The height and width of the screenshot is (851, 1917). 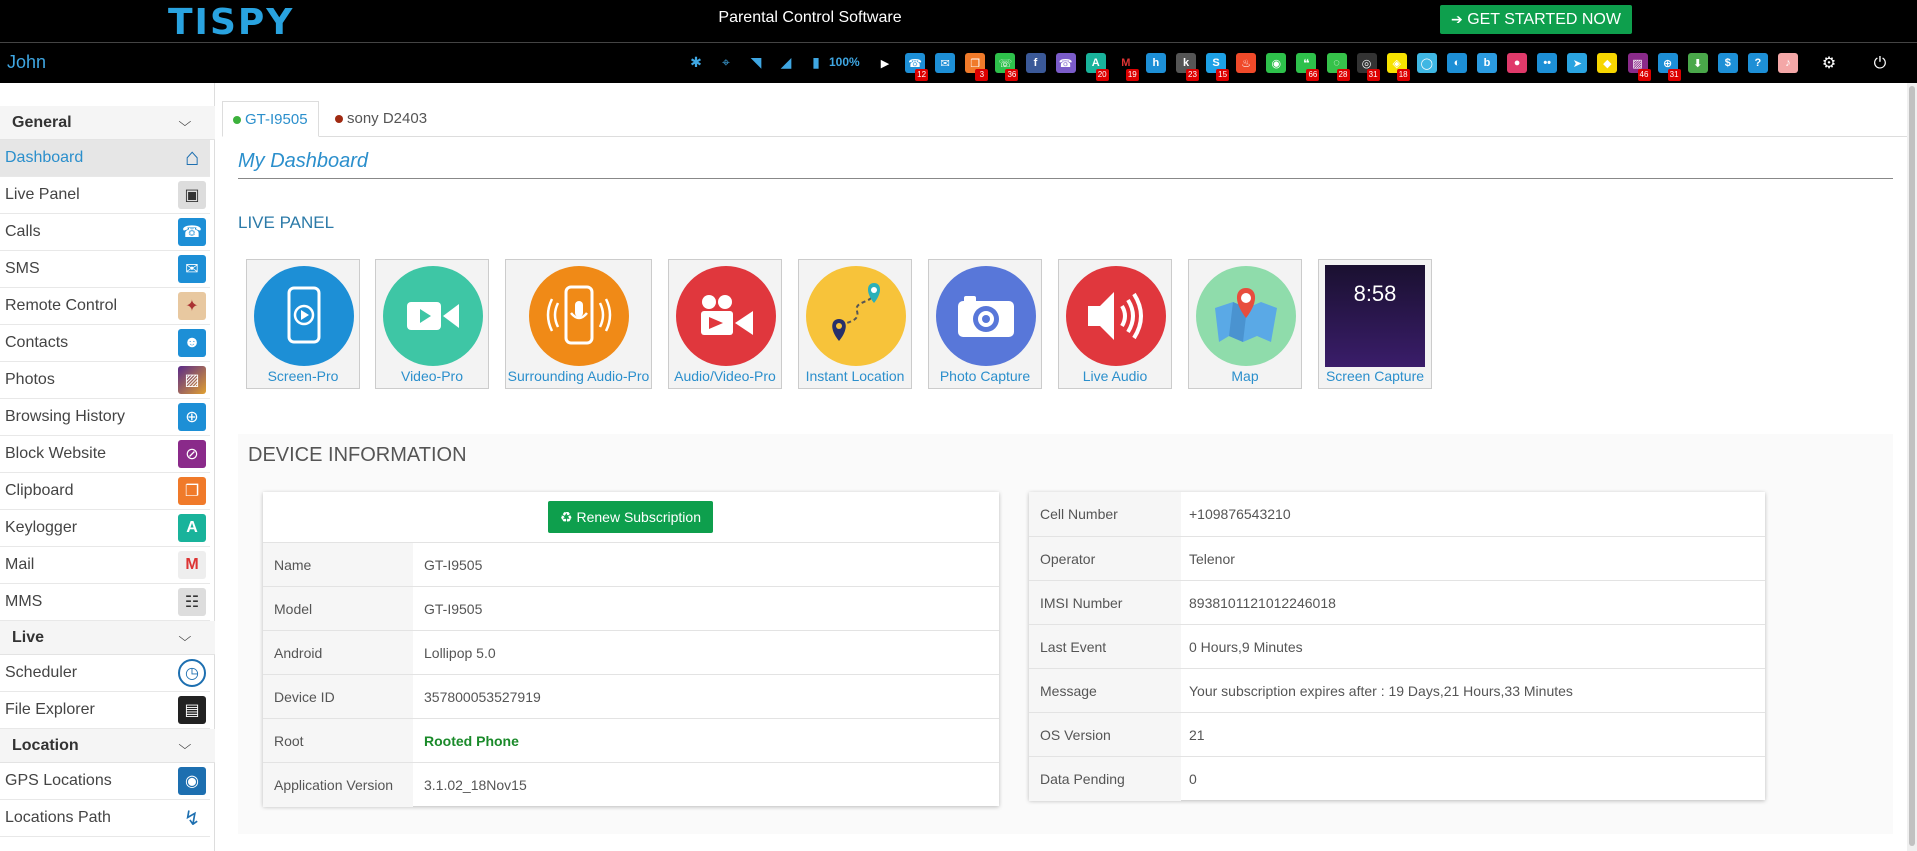 I want to click on info-row-last-event: Last Event 0 Hours,9 Minutes, so click(x=1397, y=646).